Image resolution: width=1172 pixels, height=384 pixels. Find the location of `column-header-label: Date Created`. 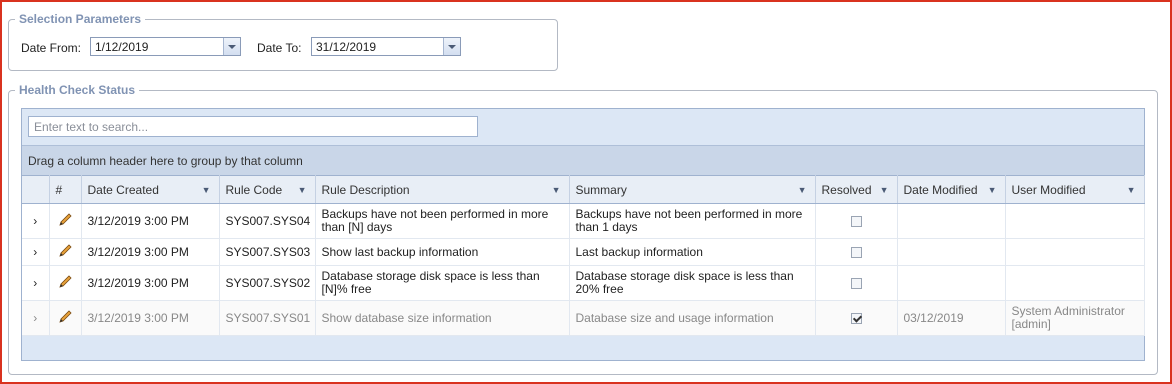

column-header-label: Date Created is located at coordinates (123, 189).